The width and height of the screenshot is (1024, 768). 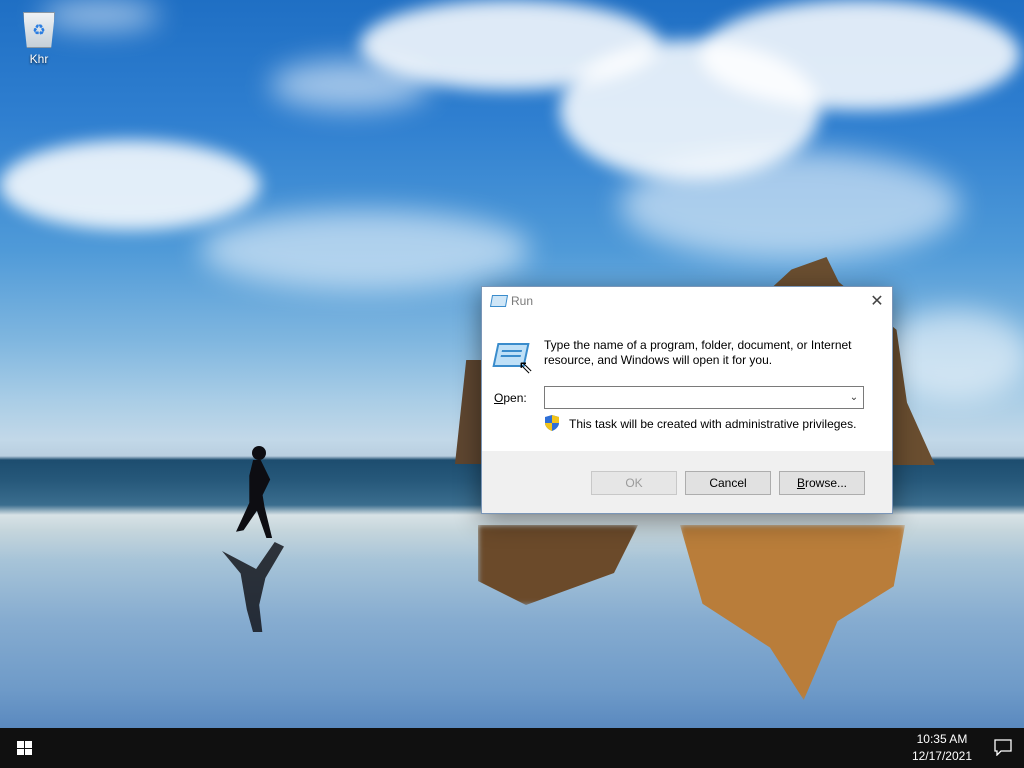 What do you see at coordinates (39, 59) in the screenshot?
I see `desktop-icon-label: Khr` at bounding box center [39, 59].